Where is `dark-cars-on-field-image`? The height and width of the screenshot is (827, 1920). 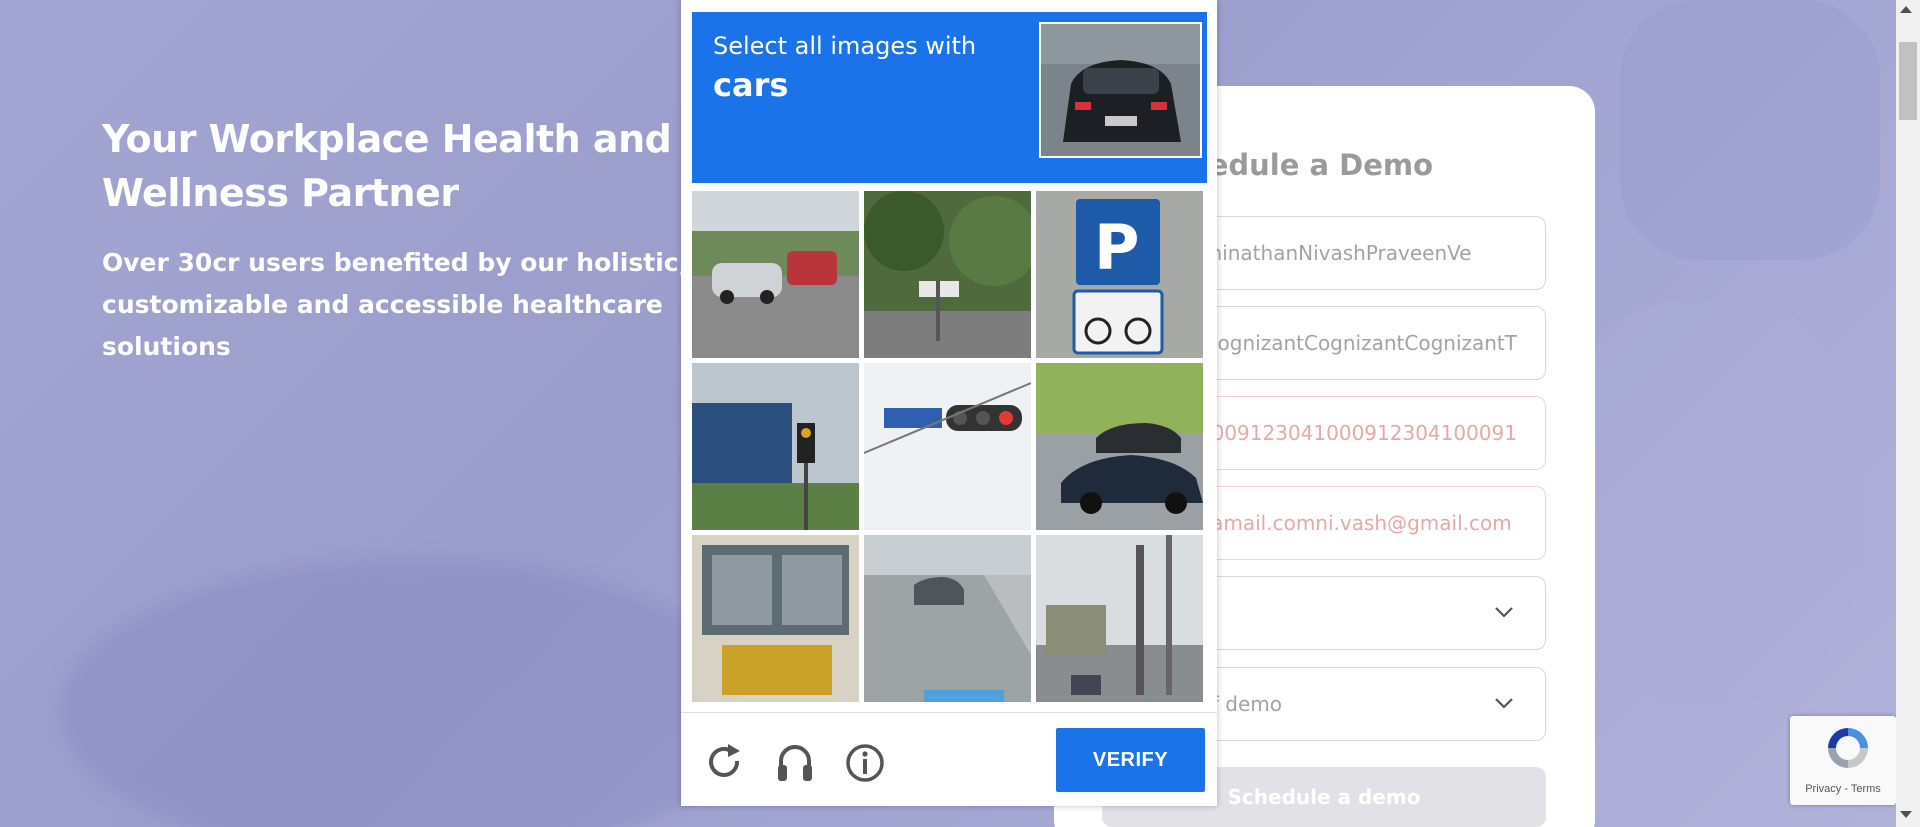 dark-cars-on-field-image is located at coordinates (1119, 446).